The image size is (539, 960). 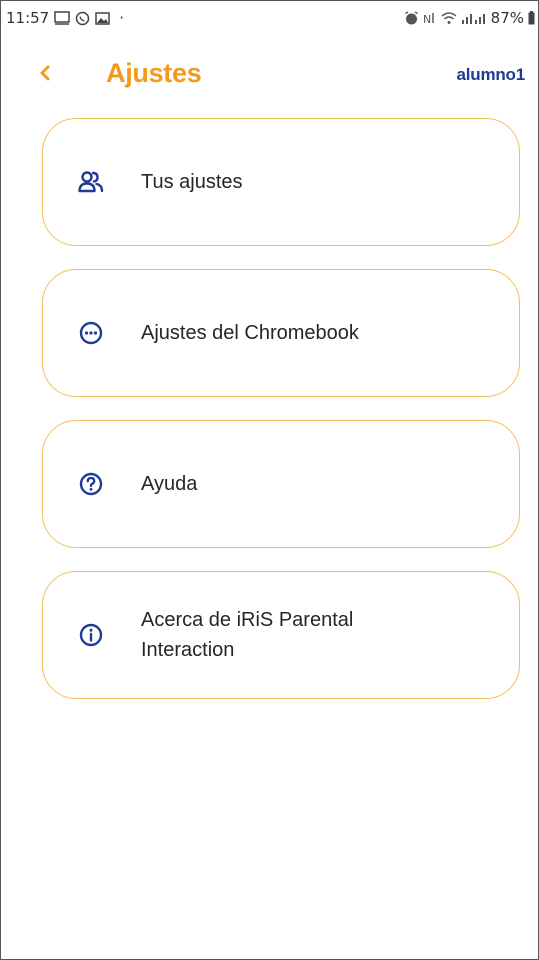 I want to click on menu-item-label: Ayuda, so click(x=169, y=484).